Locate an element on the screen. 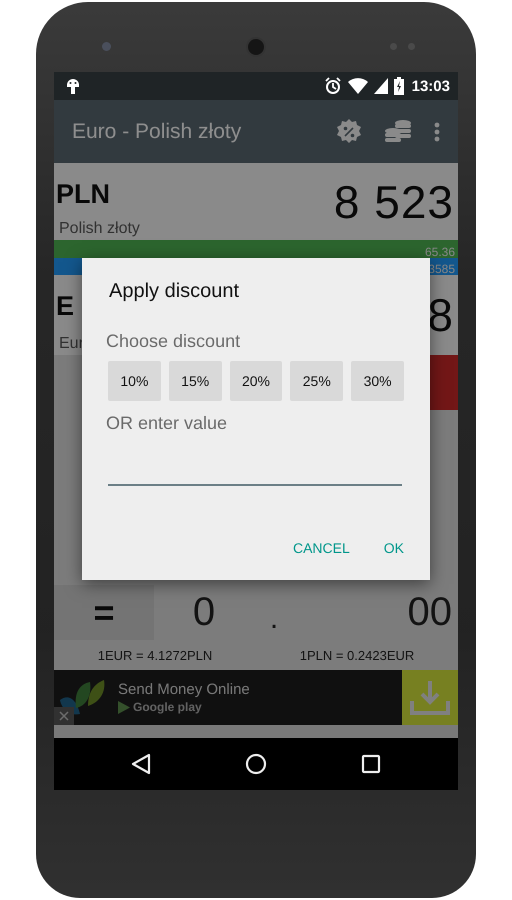 The height and width of the screenshot is (900, 512). camera-lens is located at coordinates (106, 46).